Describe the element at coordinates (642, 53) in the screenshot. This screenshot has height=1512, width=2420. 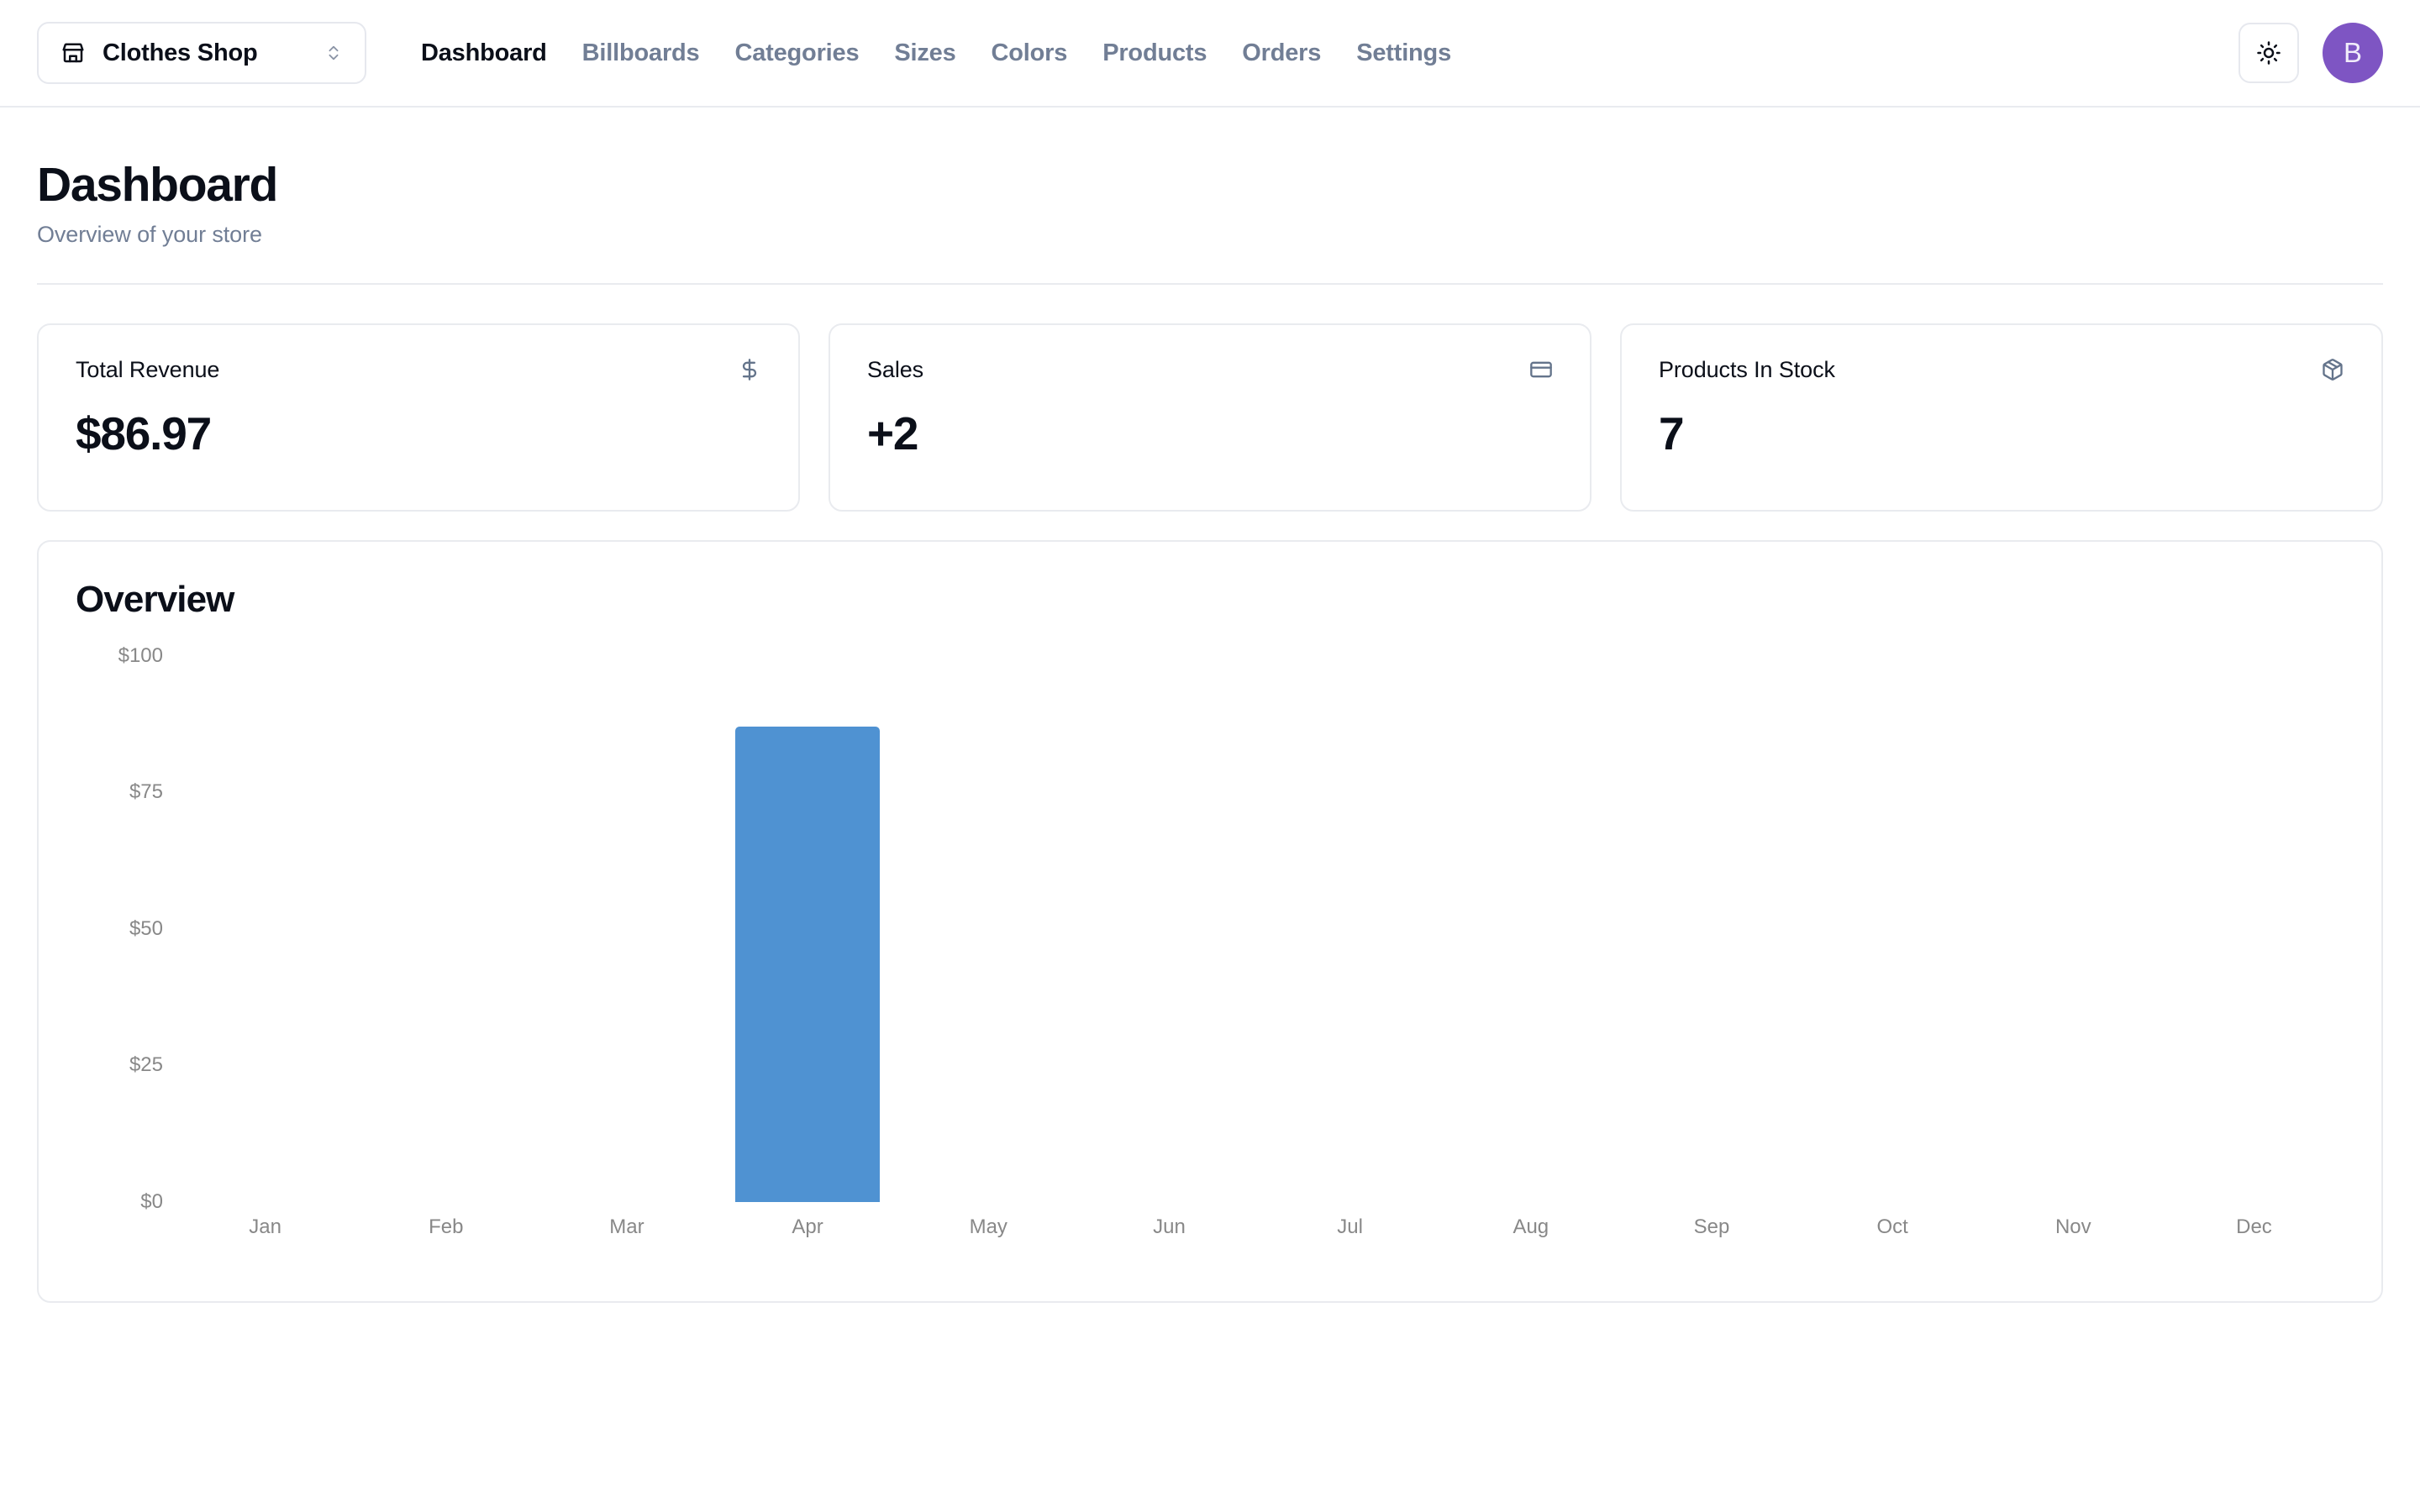
I see `nav-link-billboards: Billboards` at that location.